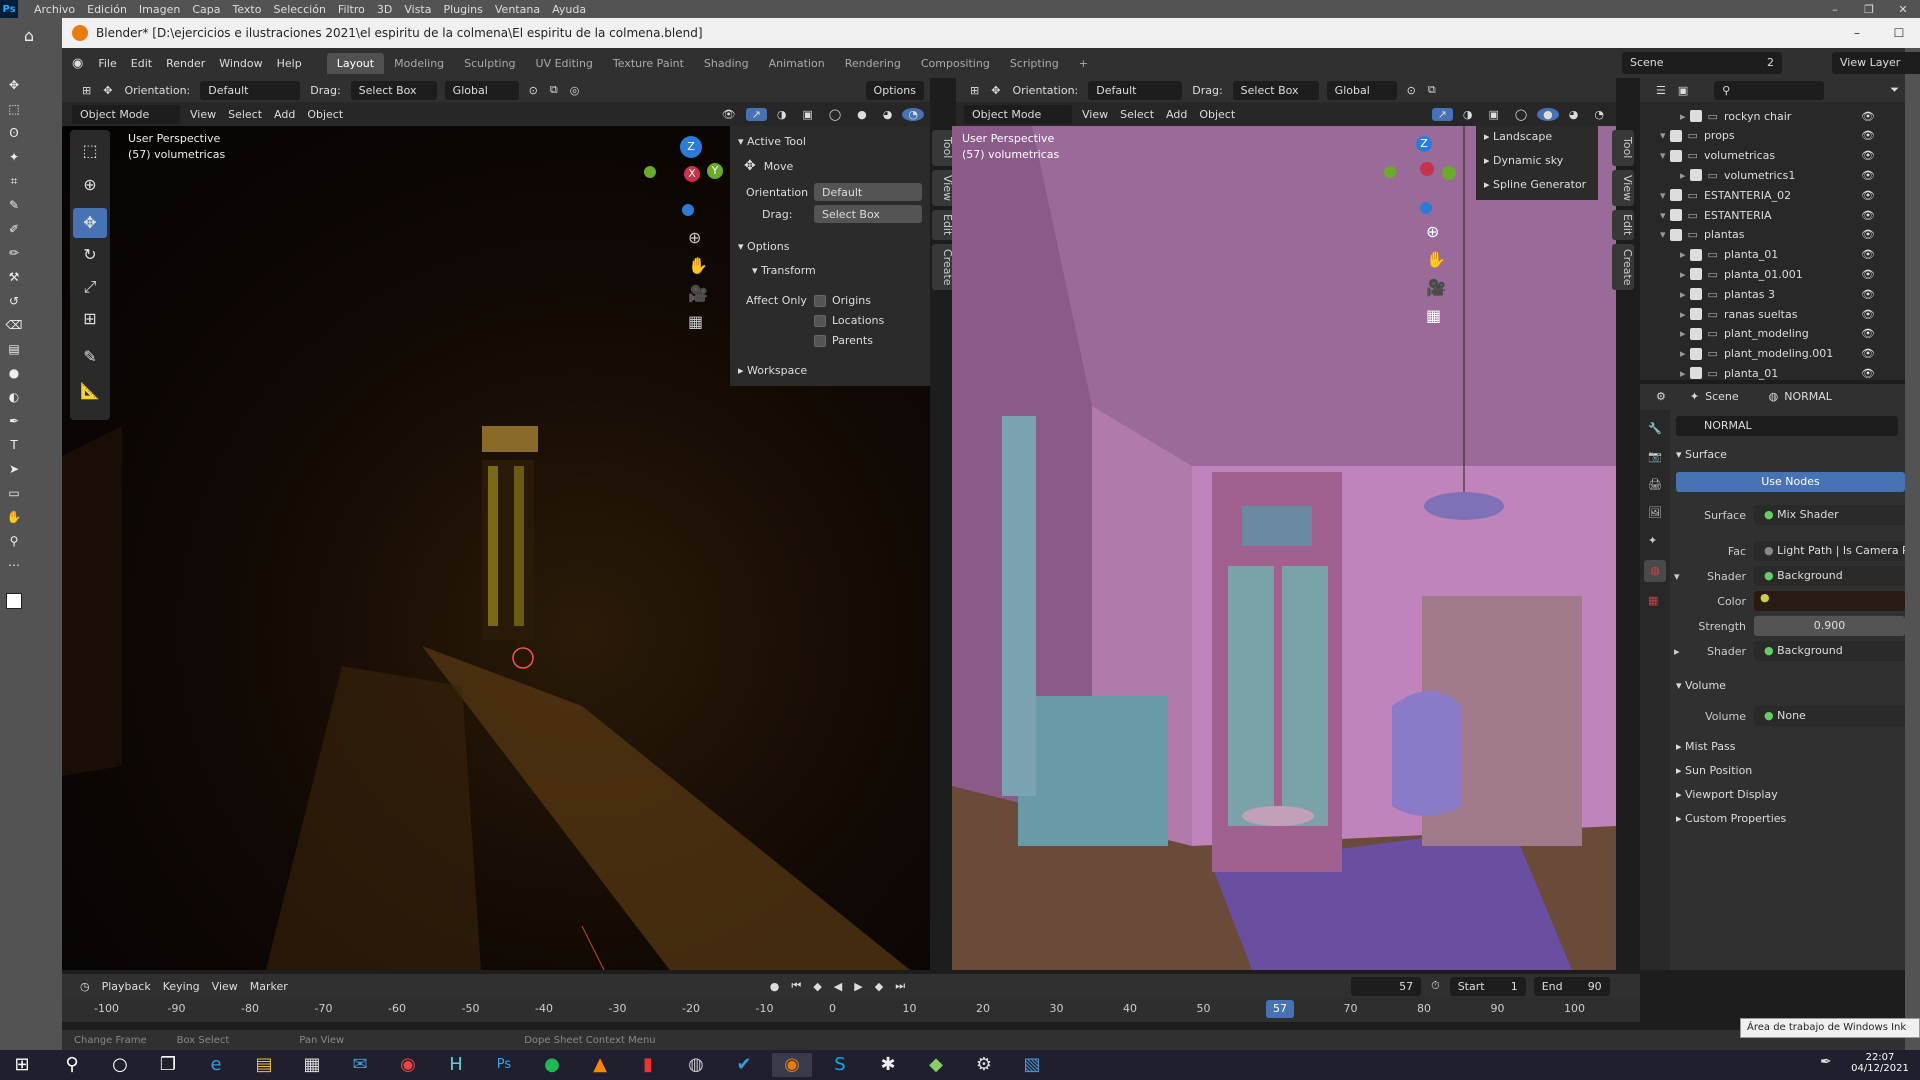 This screenshot has height=1080, width=1920. I want to click on npanel-tab-tool: Tool, so click(943, 148).